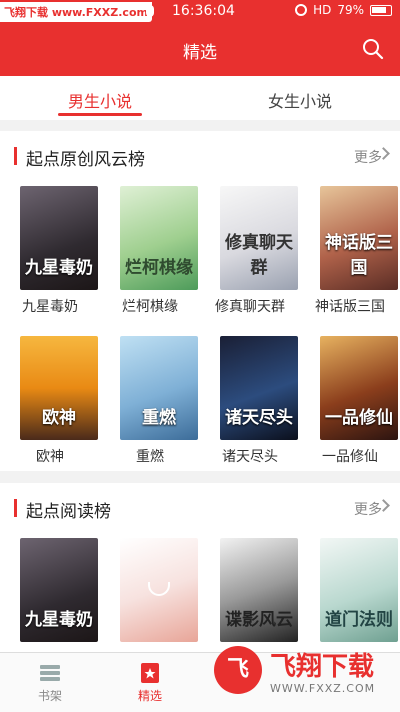 The width and height of the screenshot is (400, 712). I want to click on book-cover: 烂柯棋缘, so click(159, 238).